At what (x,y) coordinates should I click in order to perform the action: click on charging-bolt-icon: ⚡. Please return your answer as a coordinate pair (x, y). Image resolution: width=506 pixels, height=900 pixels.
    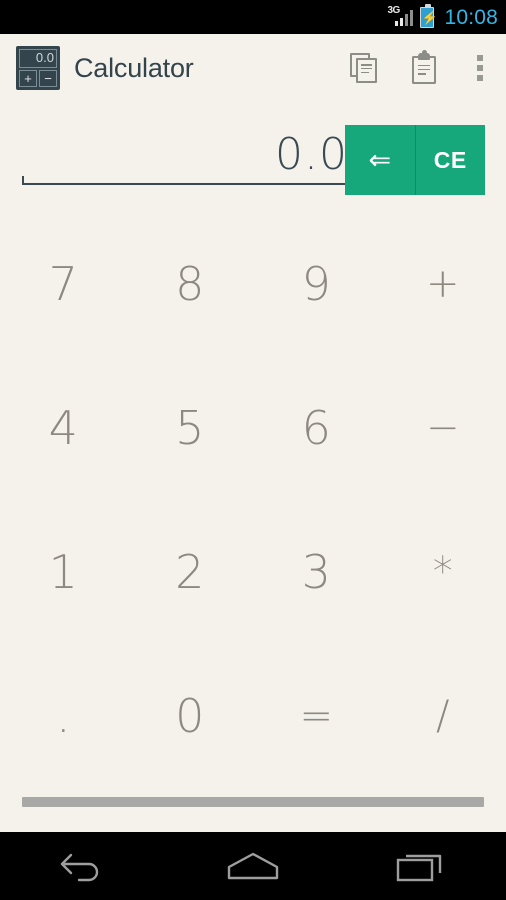
    Looking at the image, I should click on (429, 17).